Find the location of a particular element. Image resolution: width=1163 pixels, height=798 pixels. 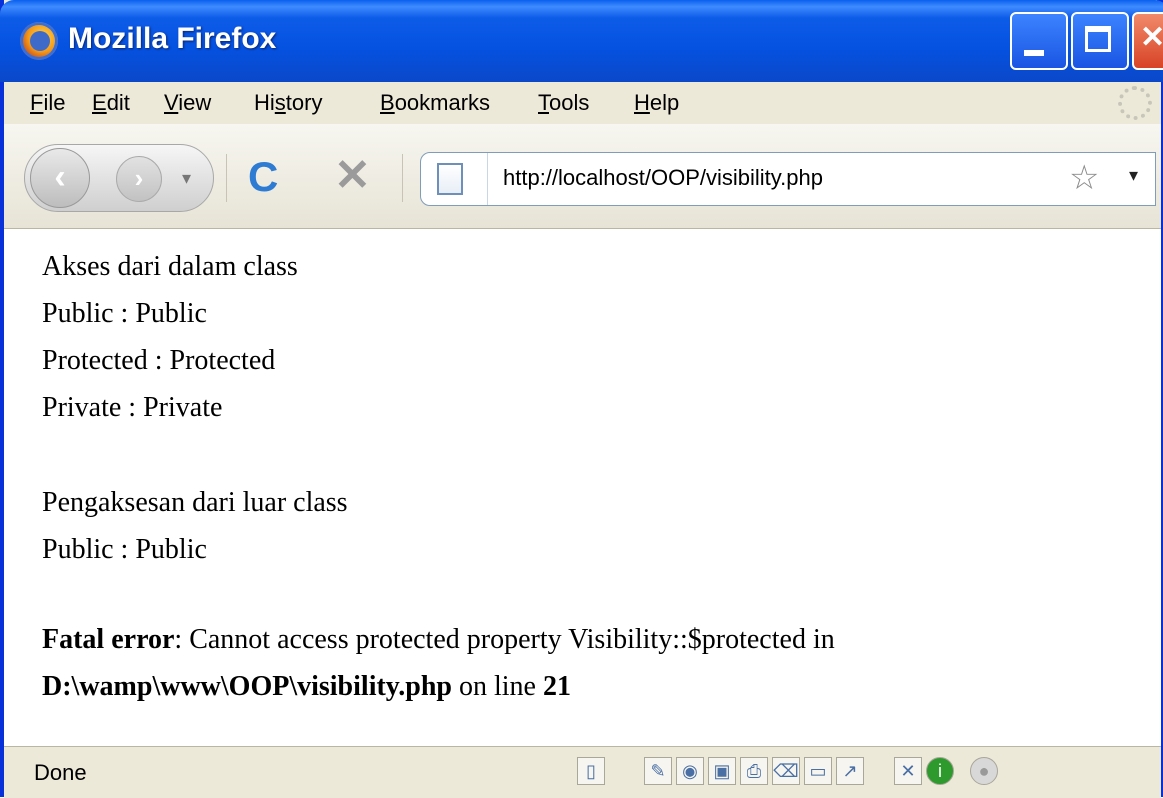

url-divider is located at coordinates (487, 179).